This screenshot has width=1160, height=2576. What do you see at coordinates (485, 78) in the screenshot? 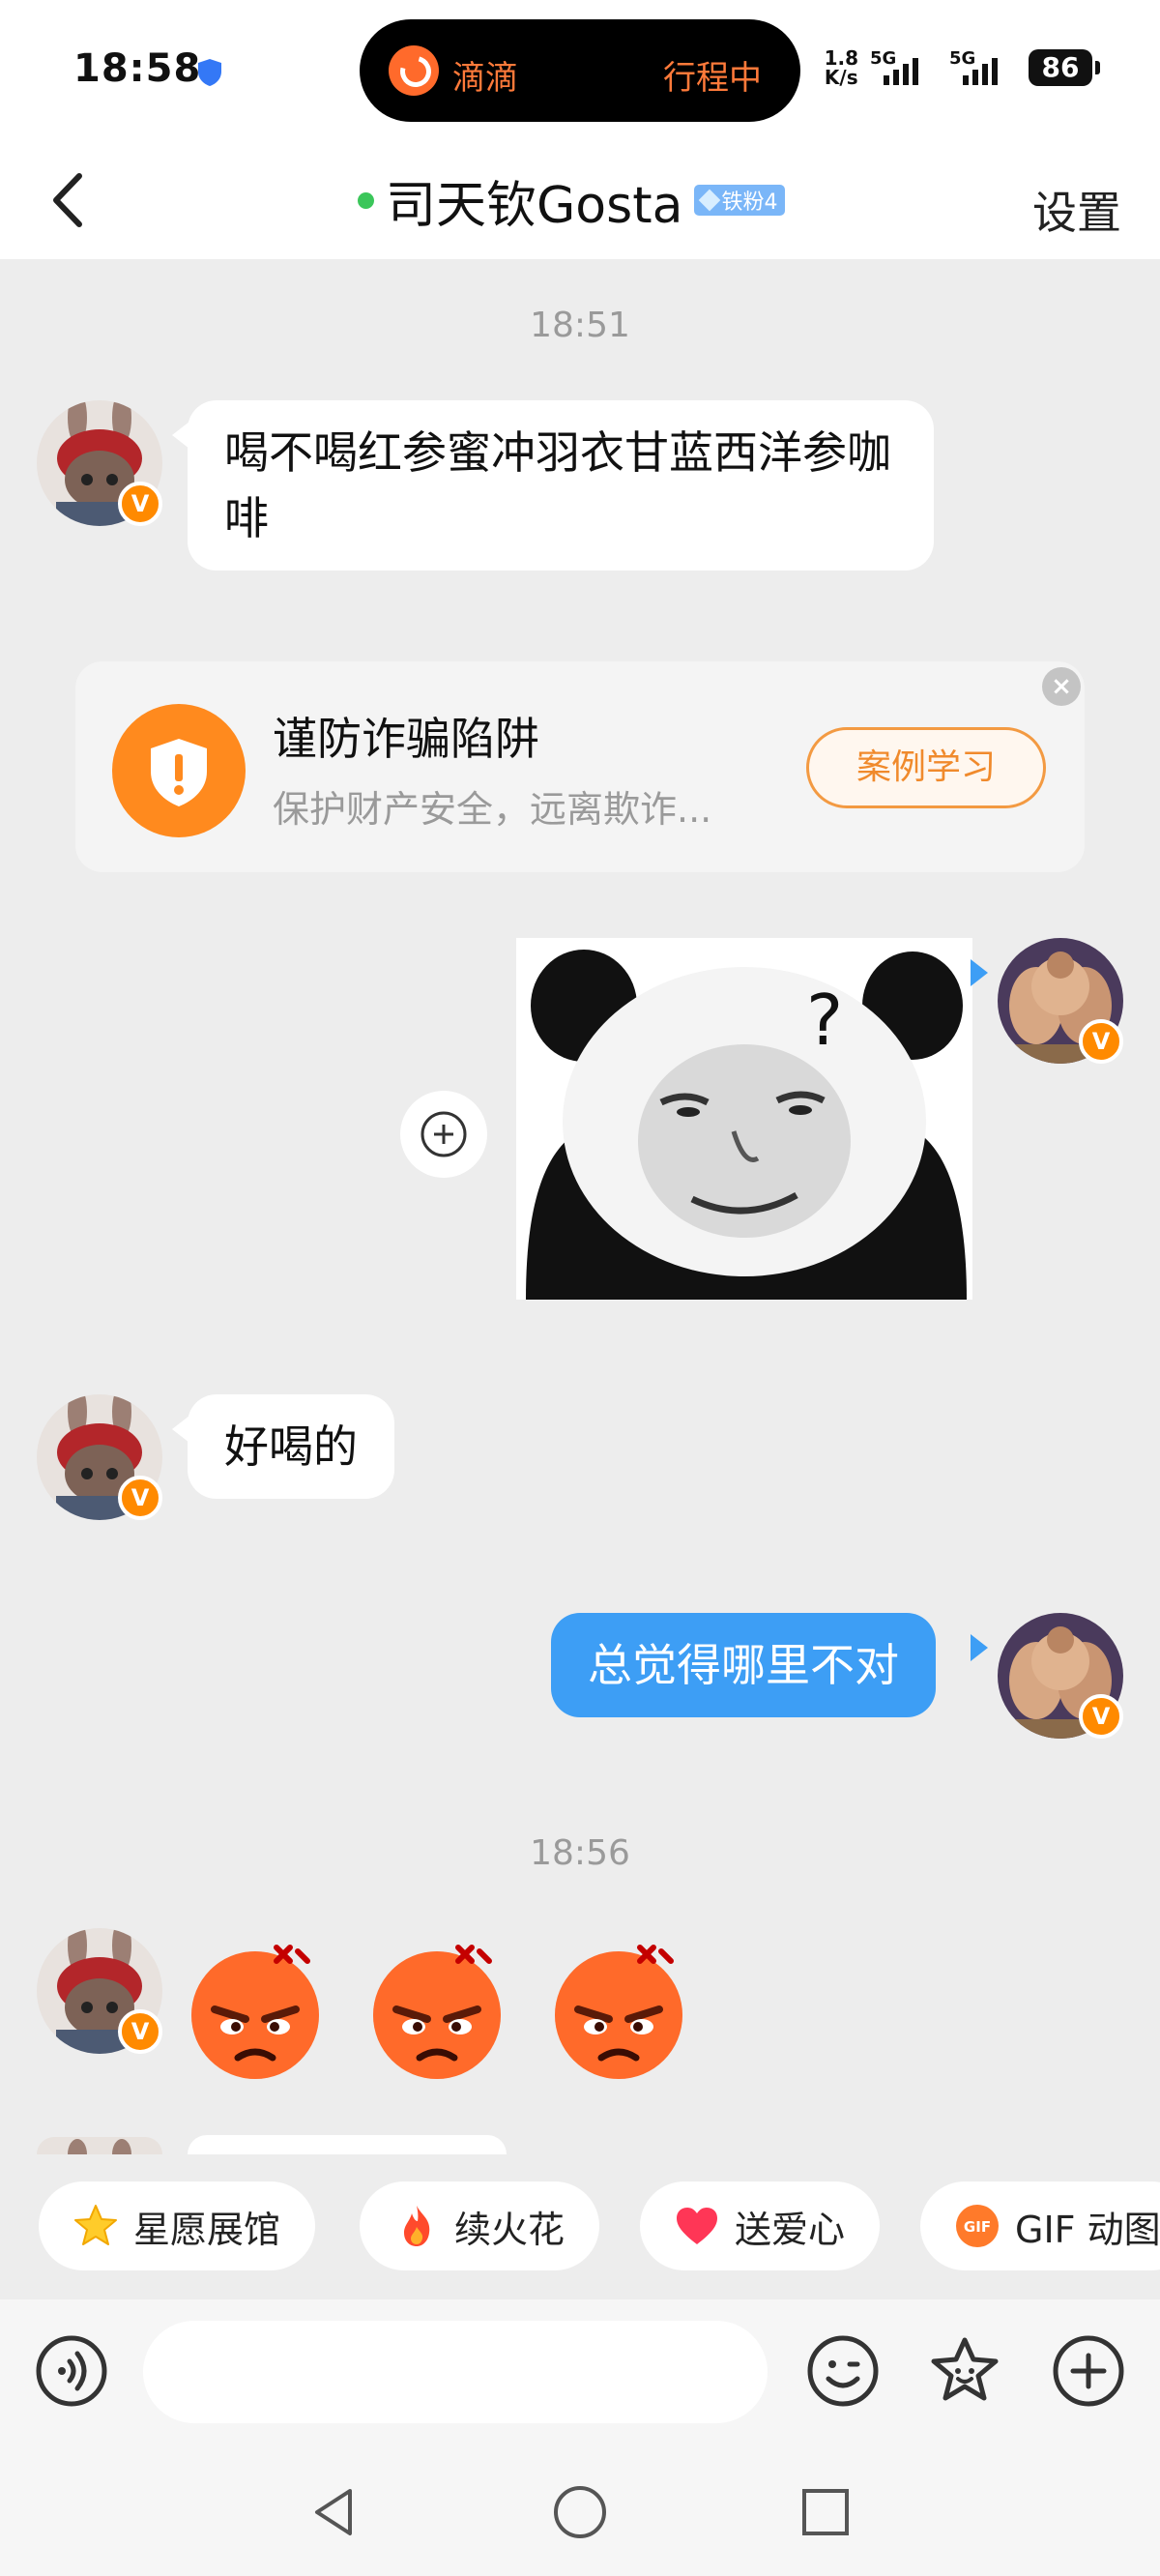
I see `island-app-name: 滴滴` at bounding box center [485, 78].